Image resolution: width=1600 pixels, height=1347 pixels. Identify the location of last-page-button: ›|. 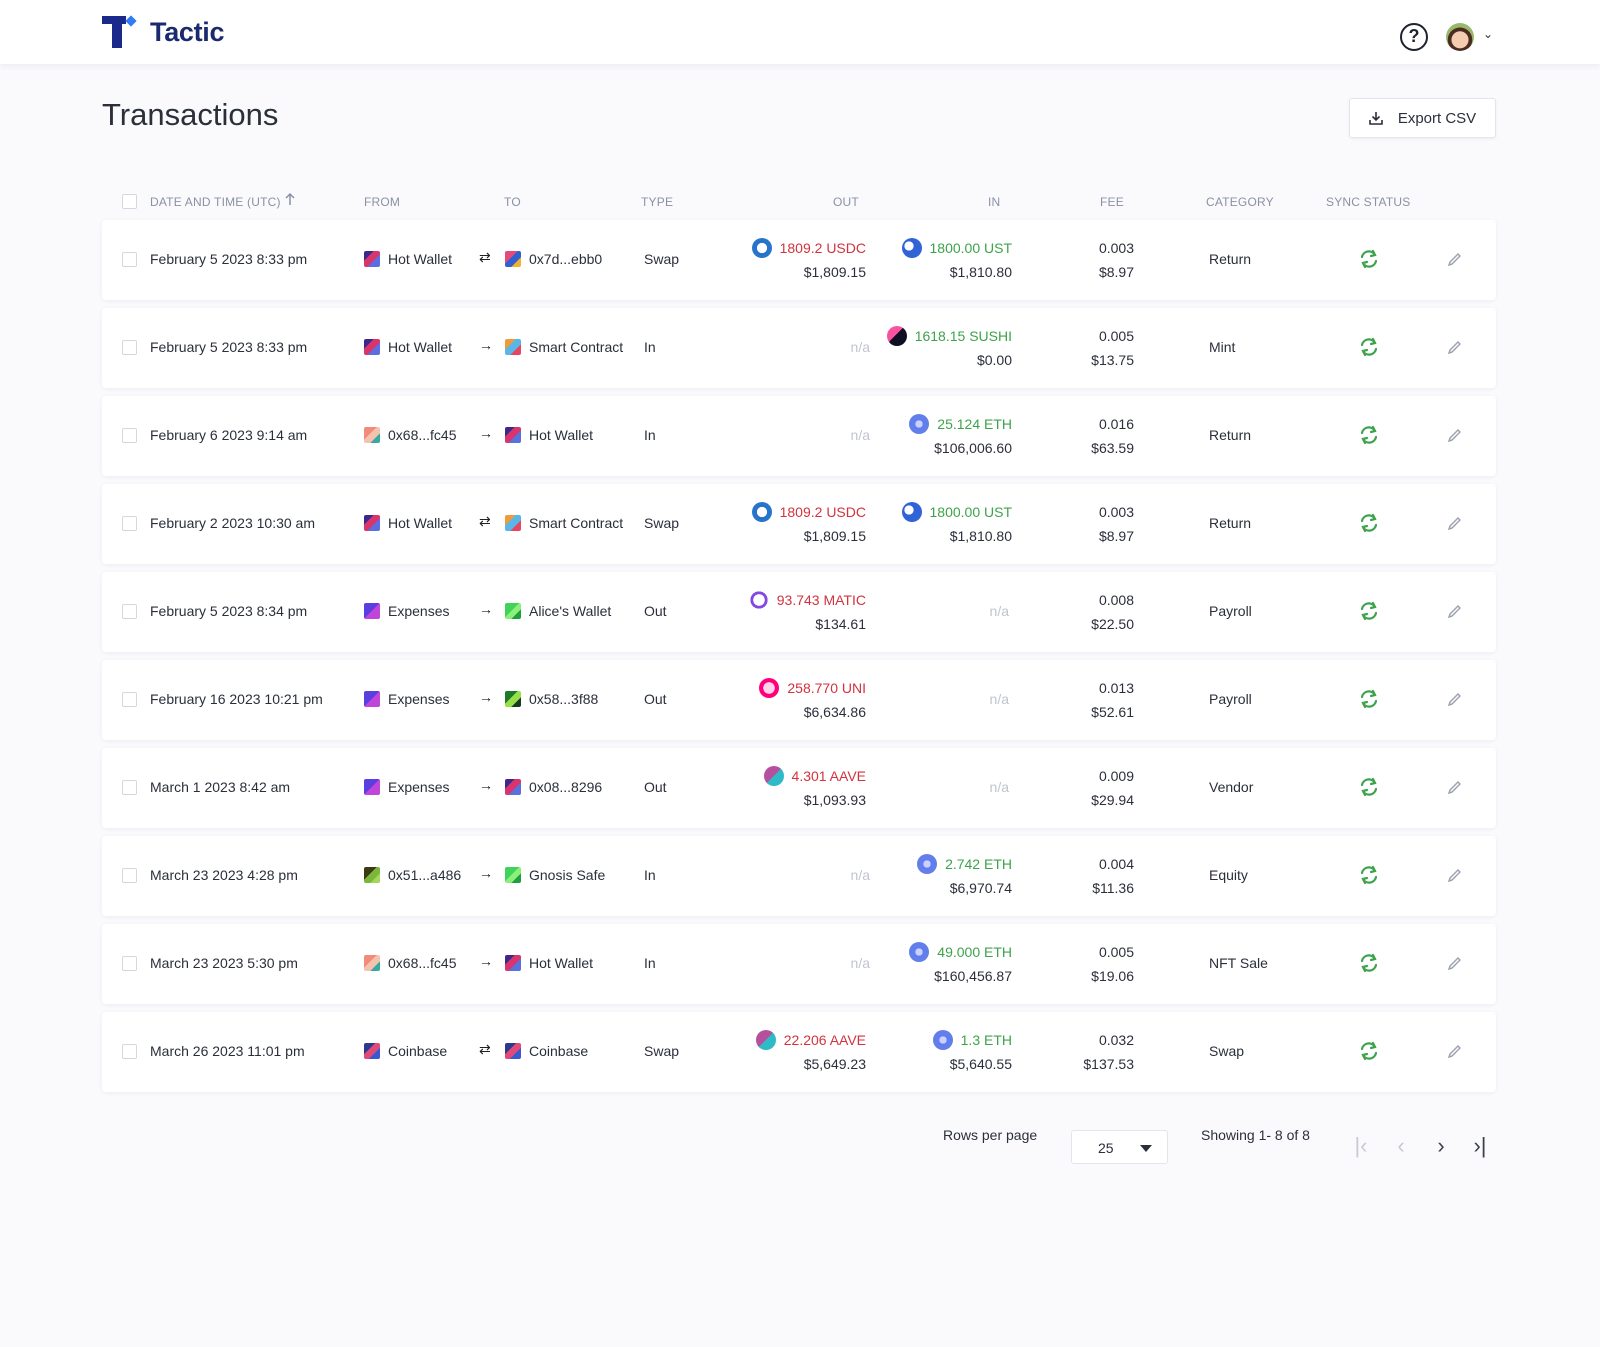
(1480, 1147).